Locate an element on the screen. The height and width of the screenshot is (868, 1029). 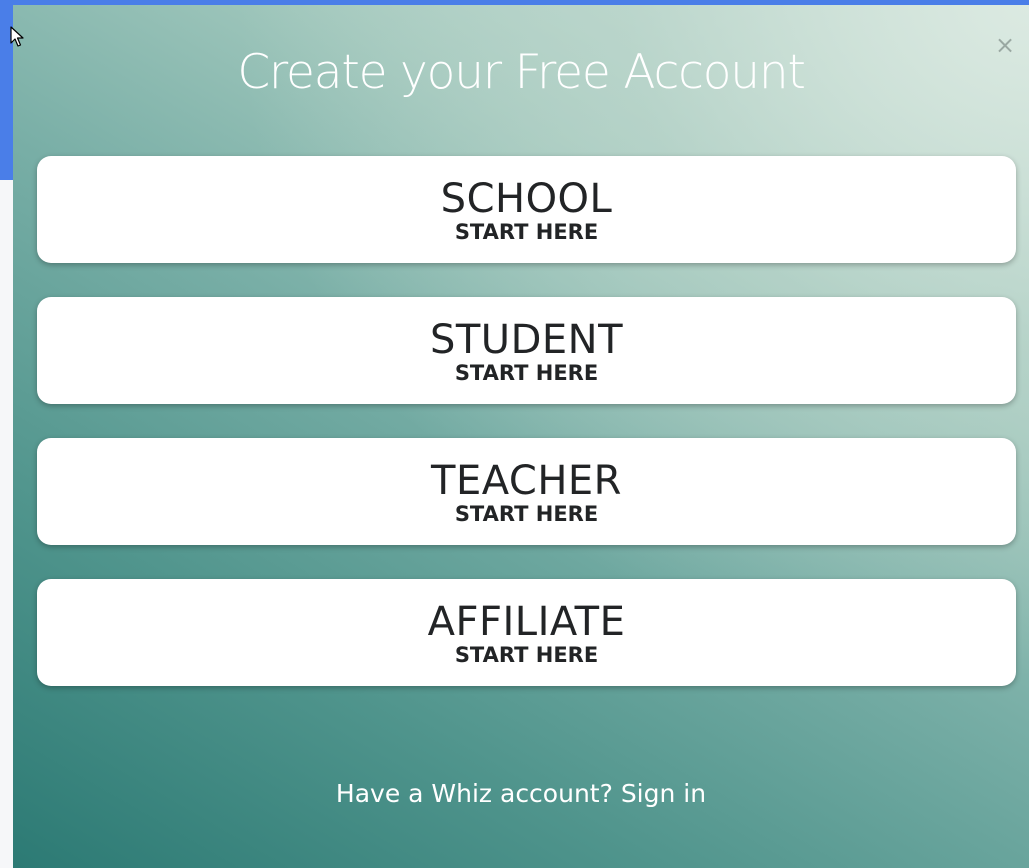
close-button: × is located at coordinates (1005, 45).